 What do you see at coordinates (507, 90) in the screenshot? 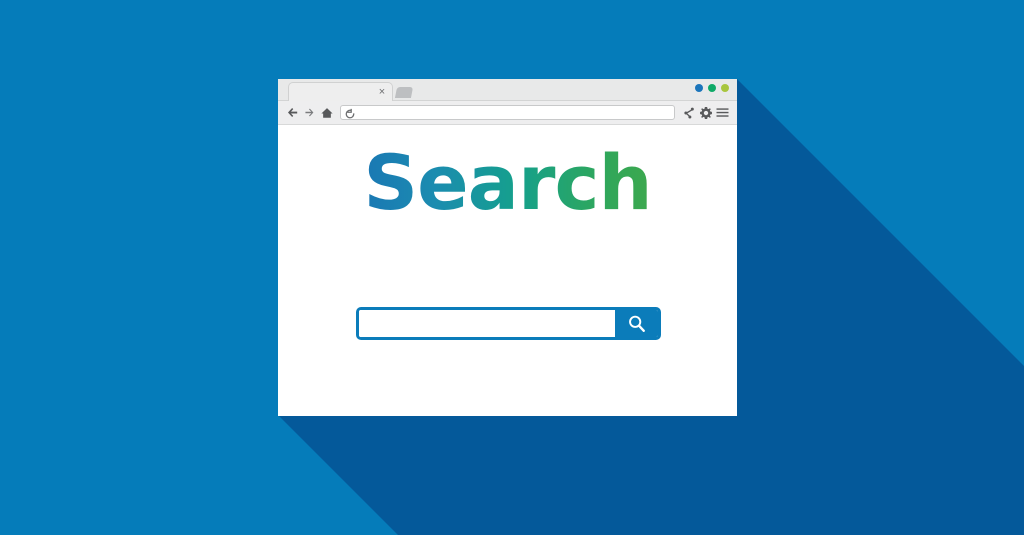
I see `tab-strip: ×` at bounding box center [507, 90].